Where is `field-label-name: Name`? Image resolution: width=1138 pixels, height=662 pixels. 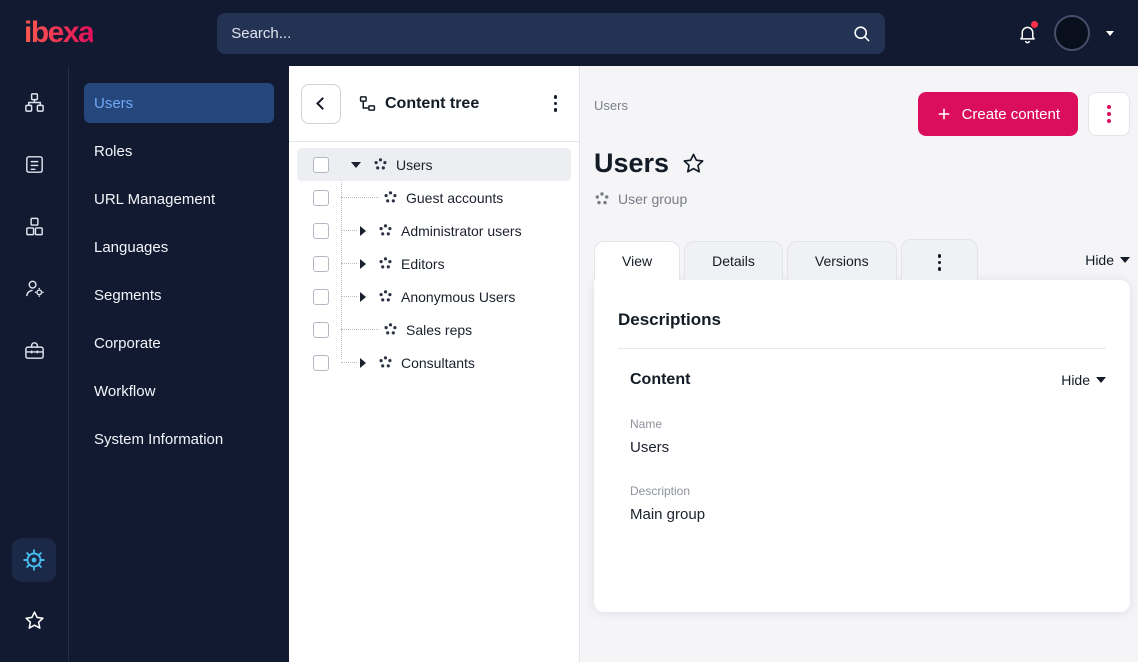
field-label-name: Name is located at coordinates (646, 423).